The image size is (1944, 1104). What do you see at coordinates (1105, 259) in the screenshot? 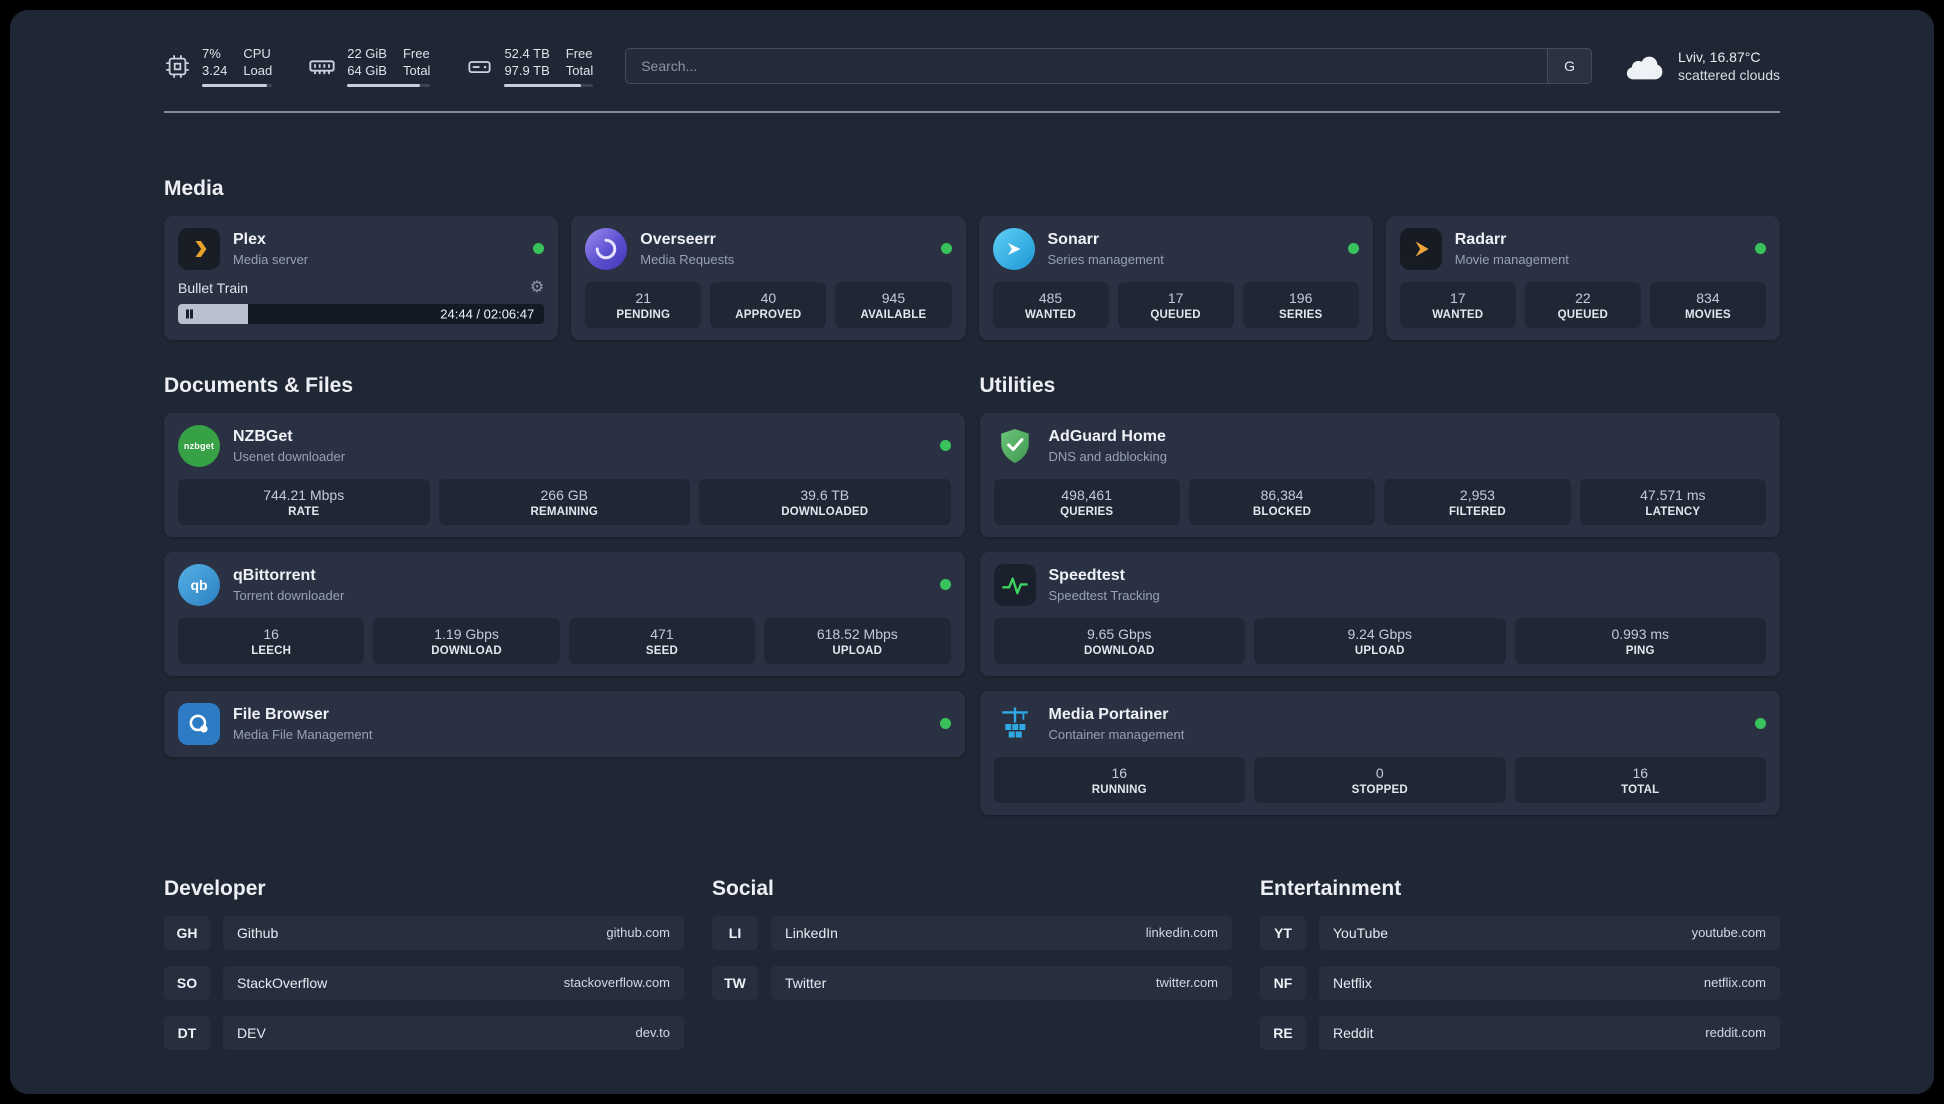
I see `app-desc: Series management` at bounding box center [1105, 259].